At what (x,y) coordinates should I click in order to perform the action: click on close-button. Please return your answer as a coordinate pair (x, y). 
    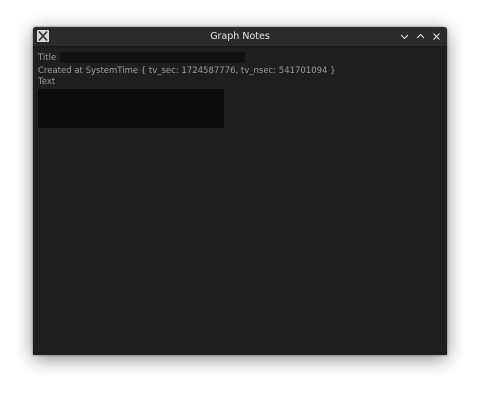
    Looking at the image, I should click on (436, 36).